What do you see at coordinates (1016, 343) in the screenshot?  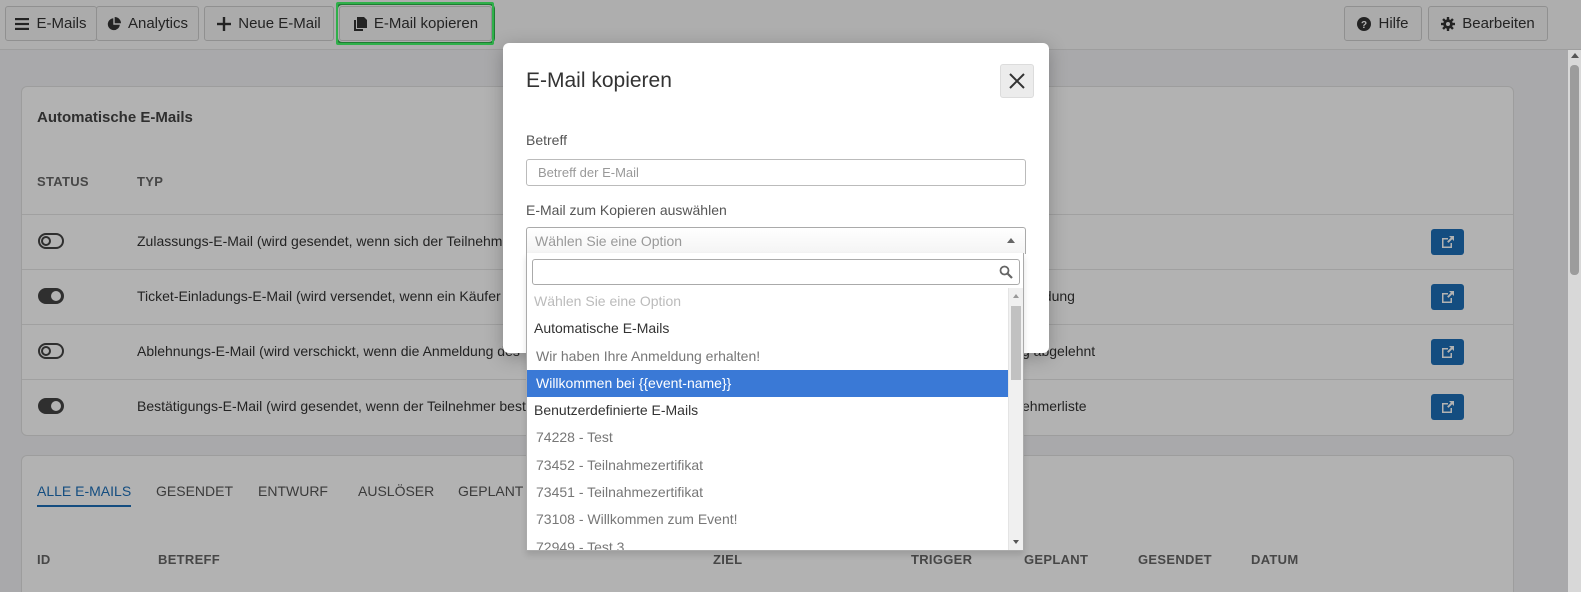 I see `dropdown-scrollbar-thumb` at bounding box center [1016, 343].